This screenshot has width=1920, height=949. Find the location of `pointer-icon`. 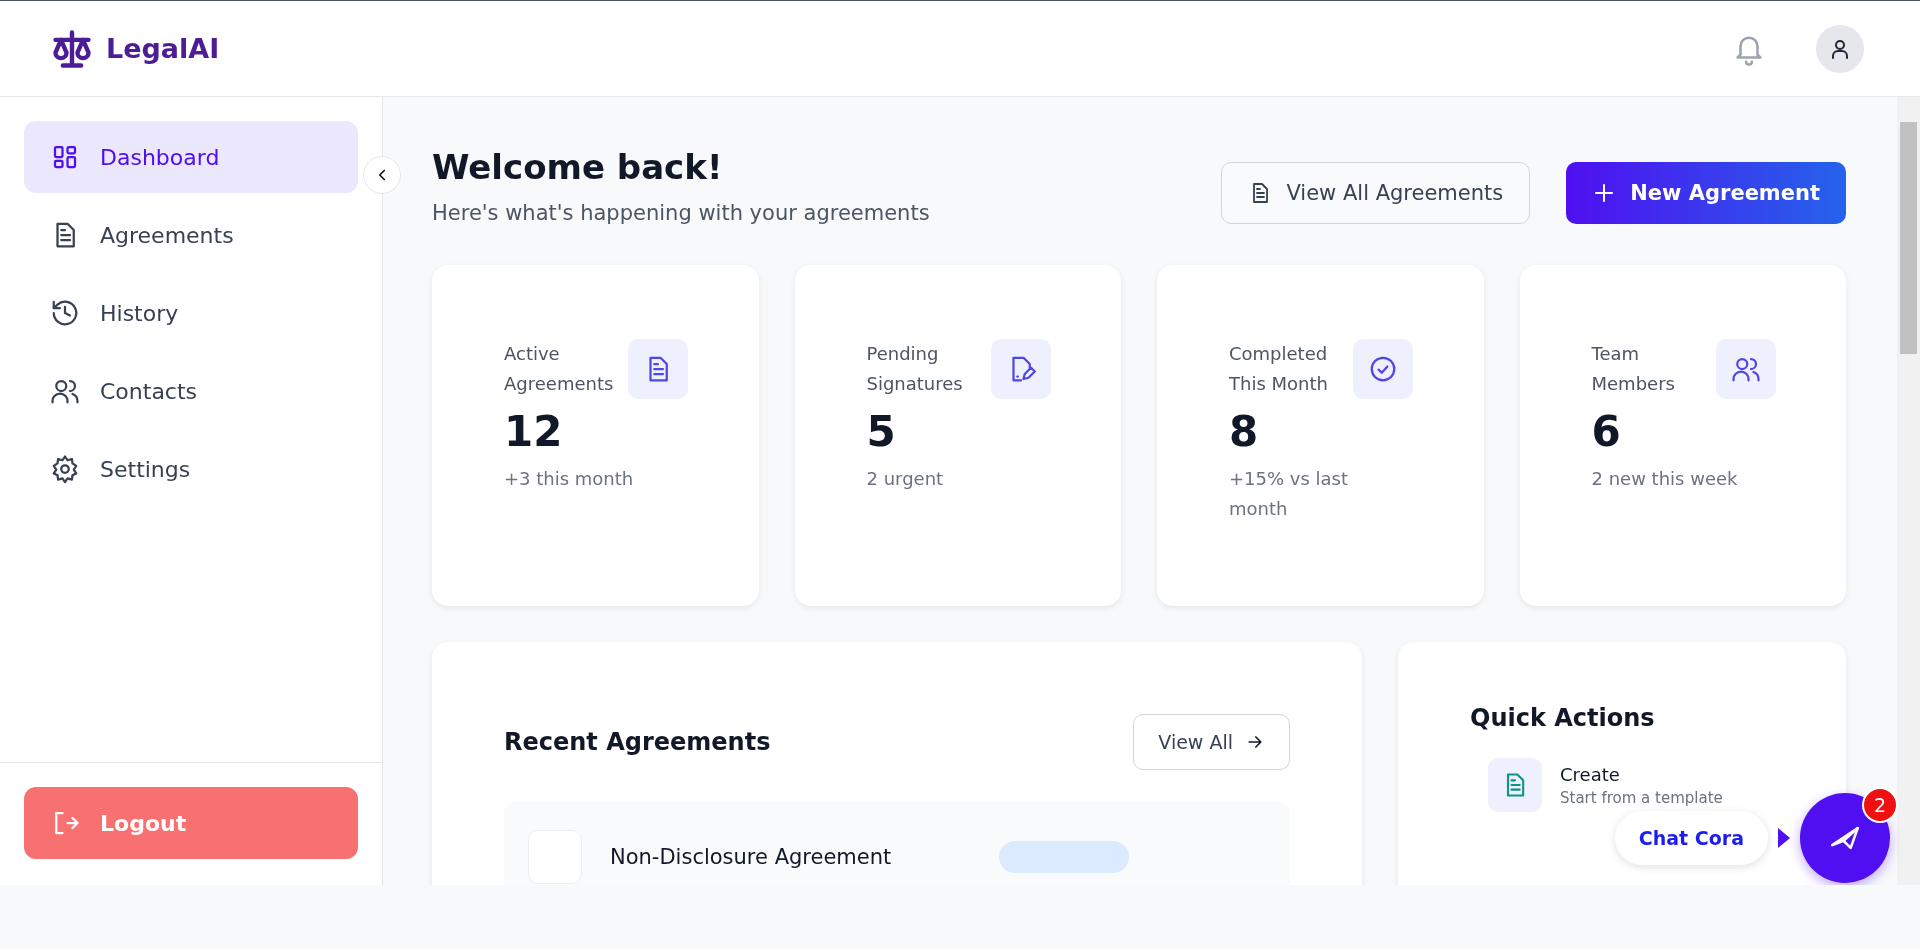

pointer-icon is located at coordinates (1784, 838).